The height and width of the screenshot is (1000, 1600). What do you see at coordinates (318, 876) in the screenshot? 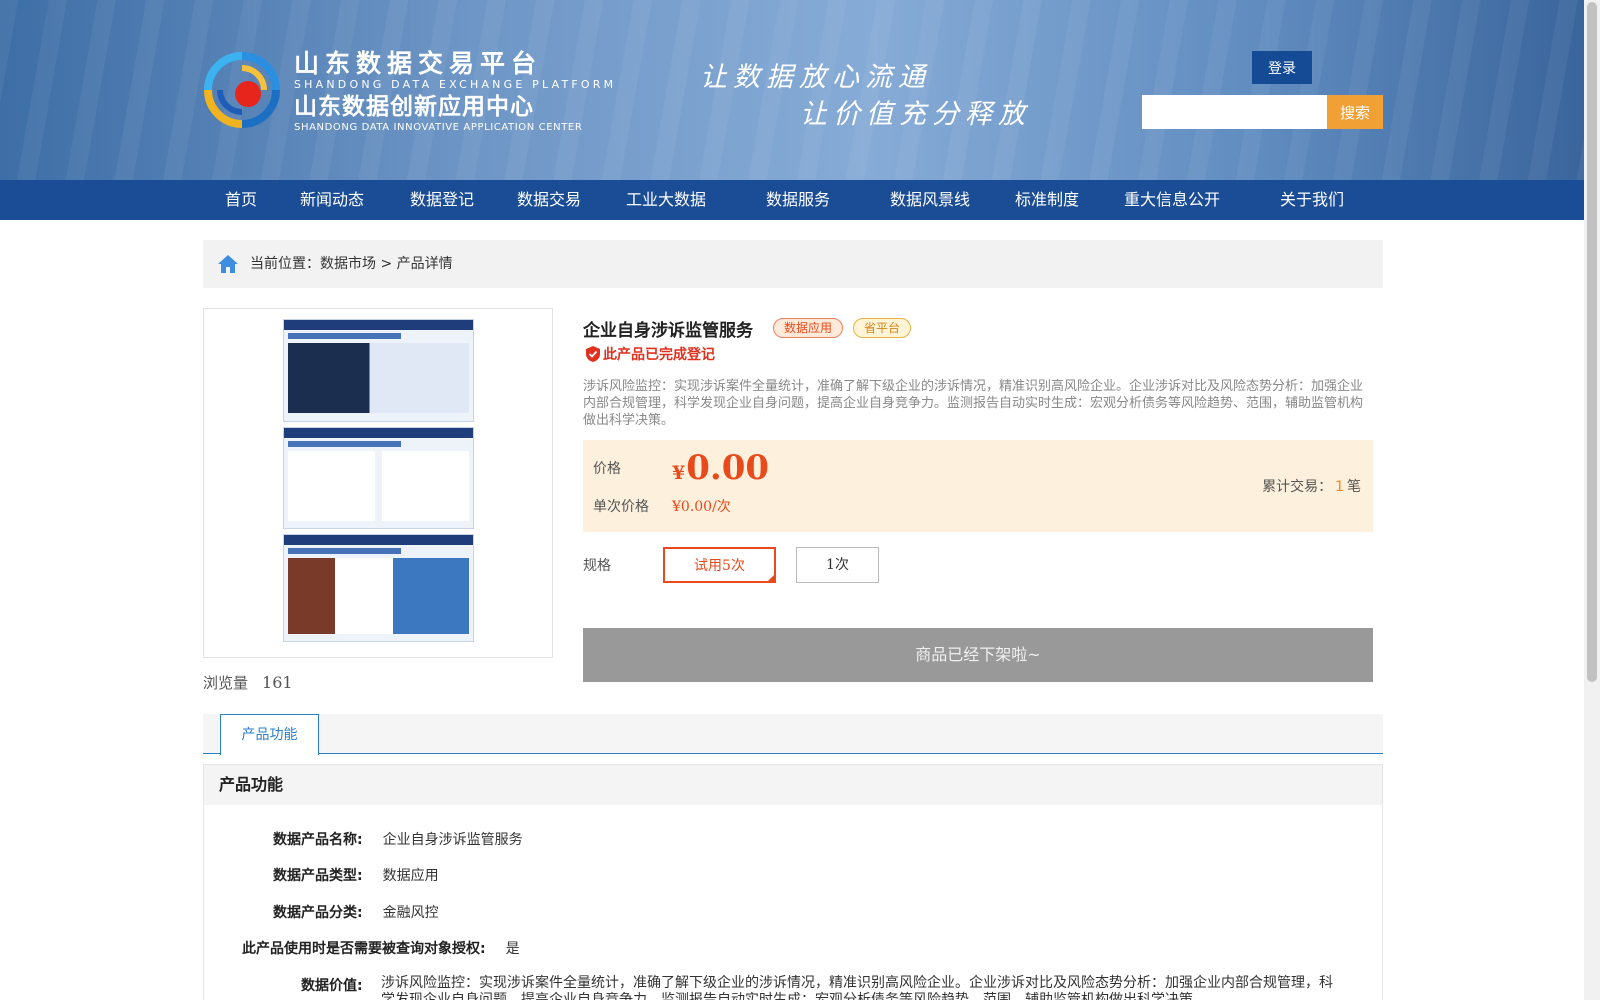
I see `detail-key-type: 数据产品类型:` at bounding box center [318, 876].